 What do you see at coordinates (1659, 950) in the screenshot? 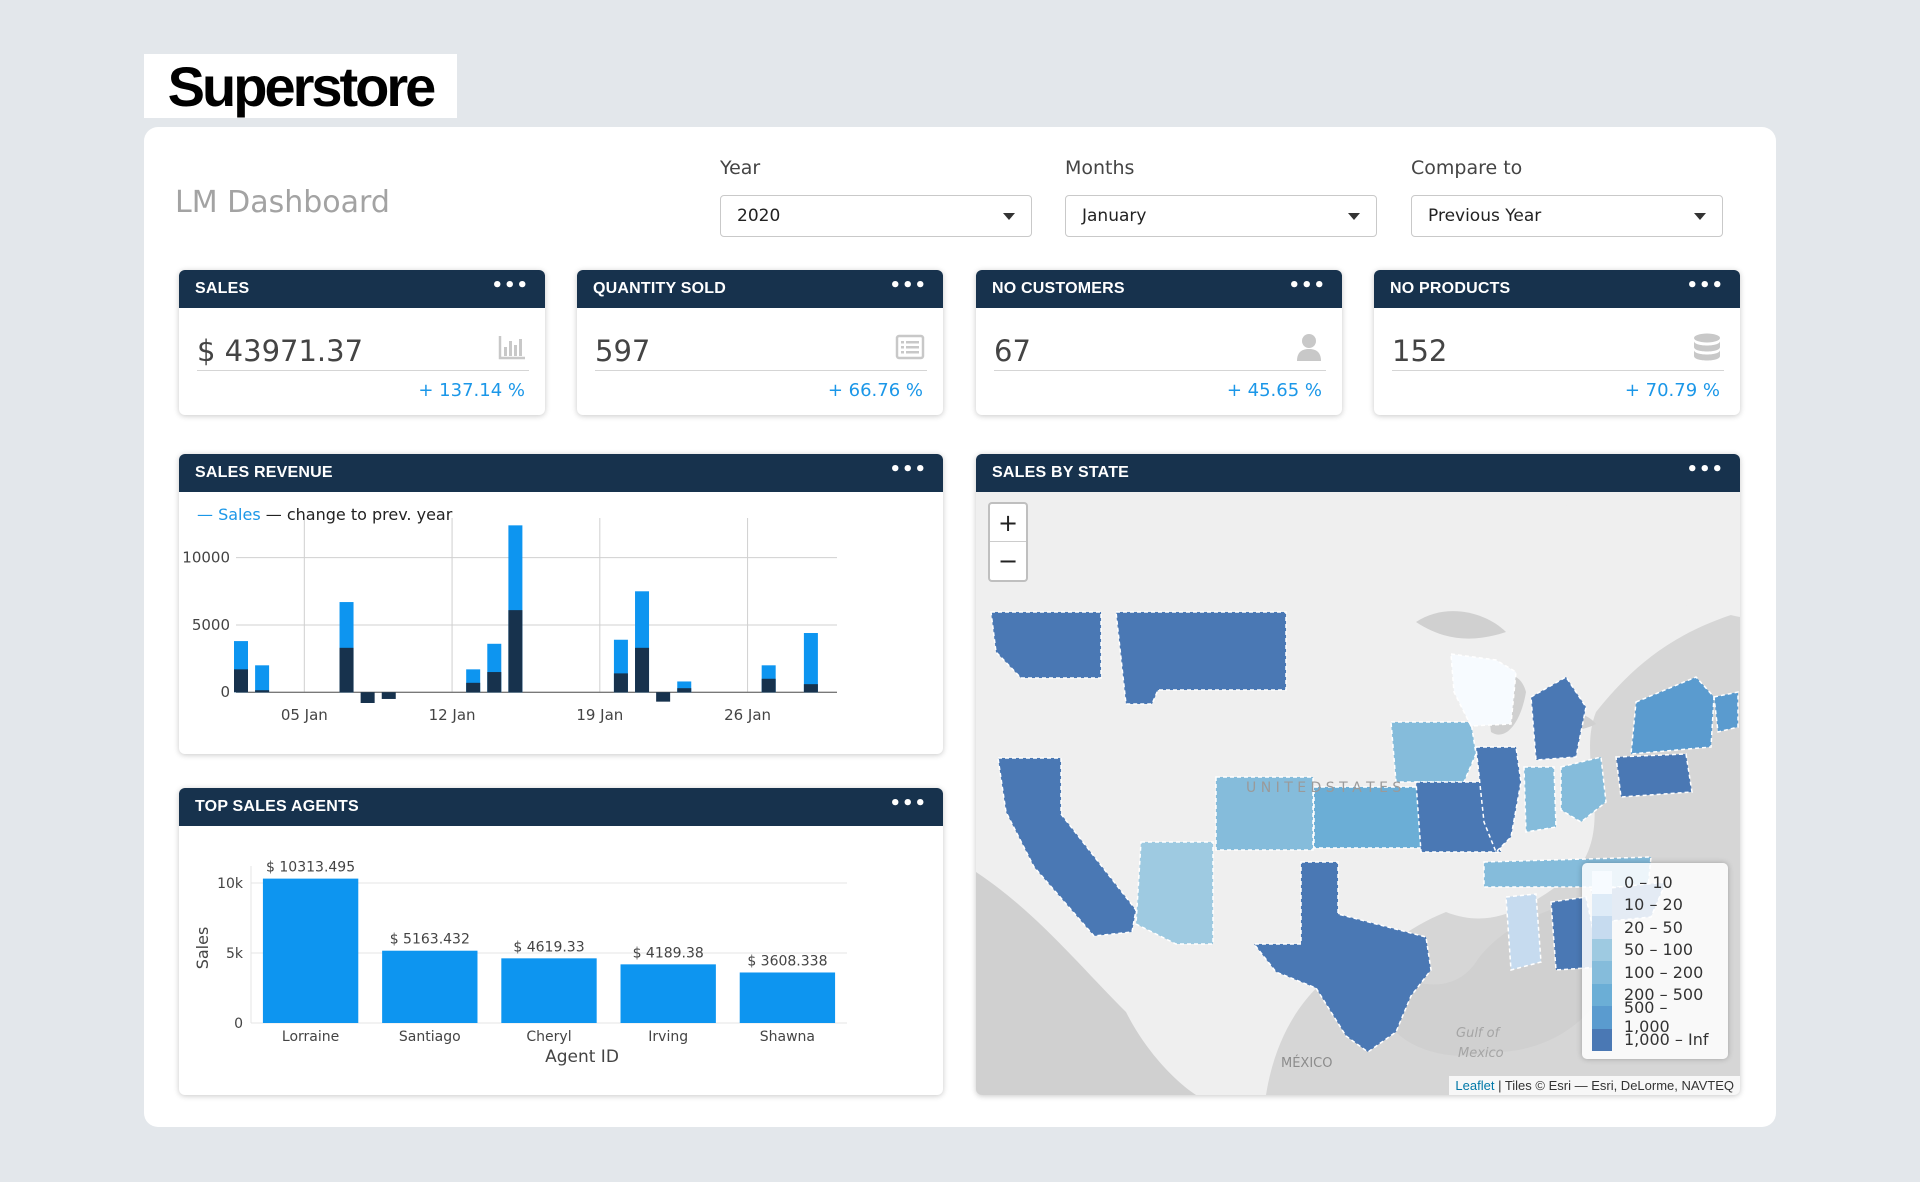
I see `legend-label: 50 – 100` at bounding box center [1659, 950].